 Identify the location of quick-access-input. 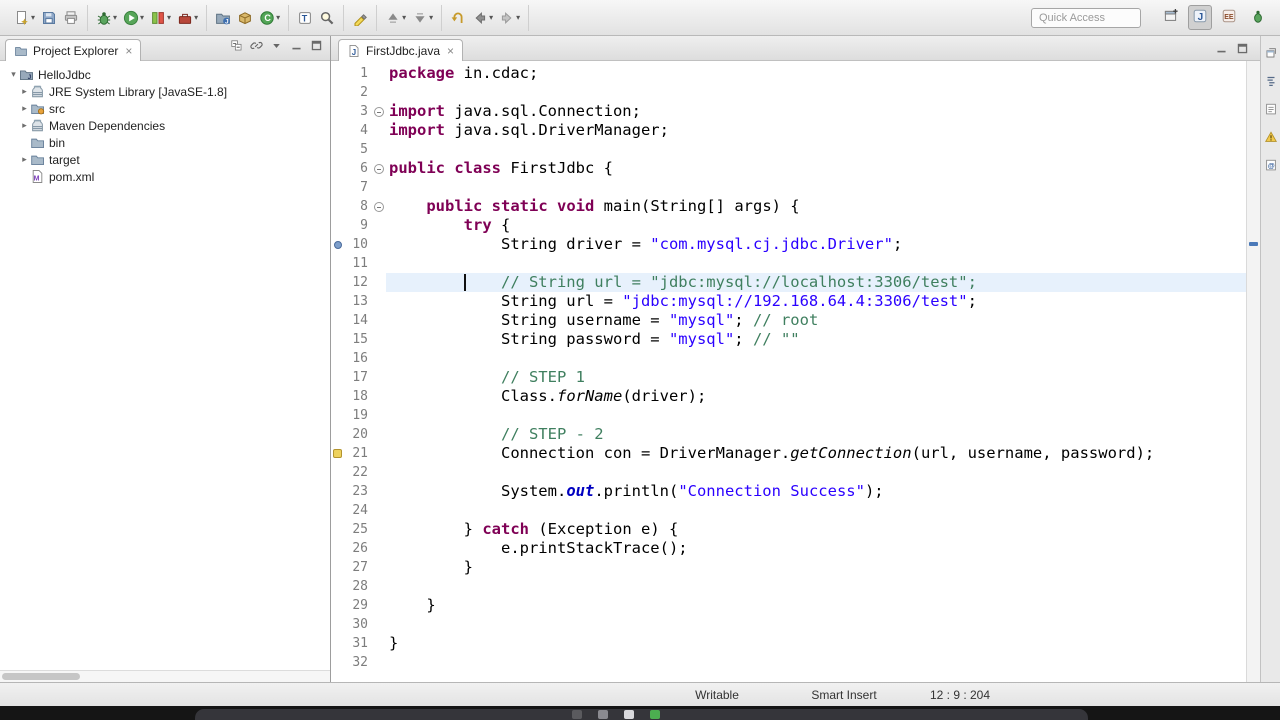
(1086, 17).